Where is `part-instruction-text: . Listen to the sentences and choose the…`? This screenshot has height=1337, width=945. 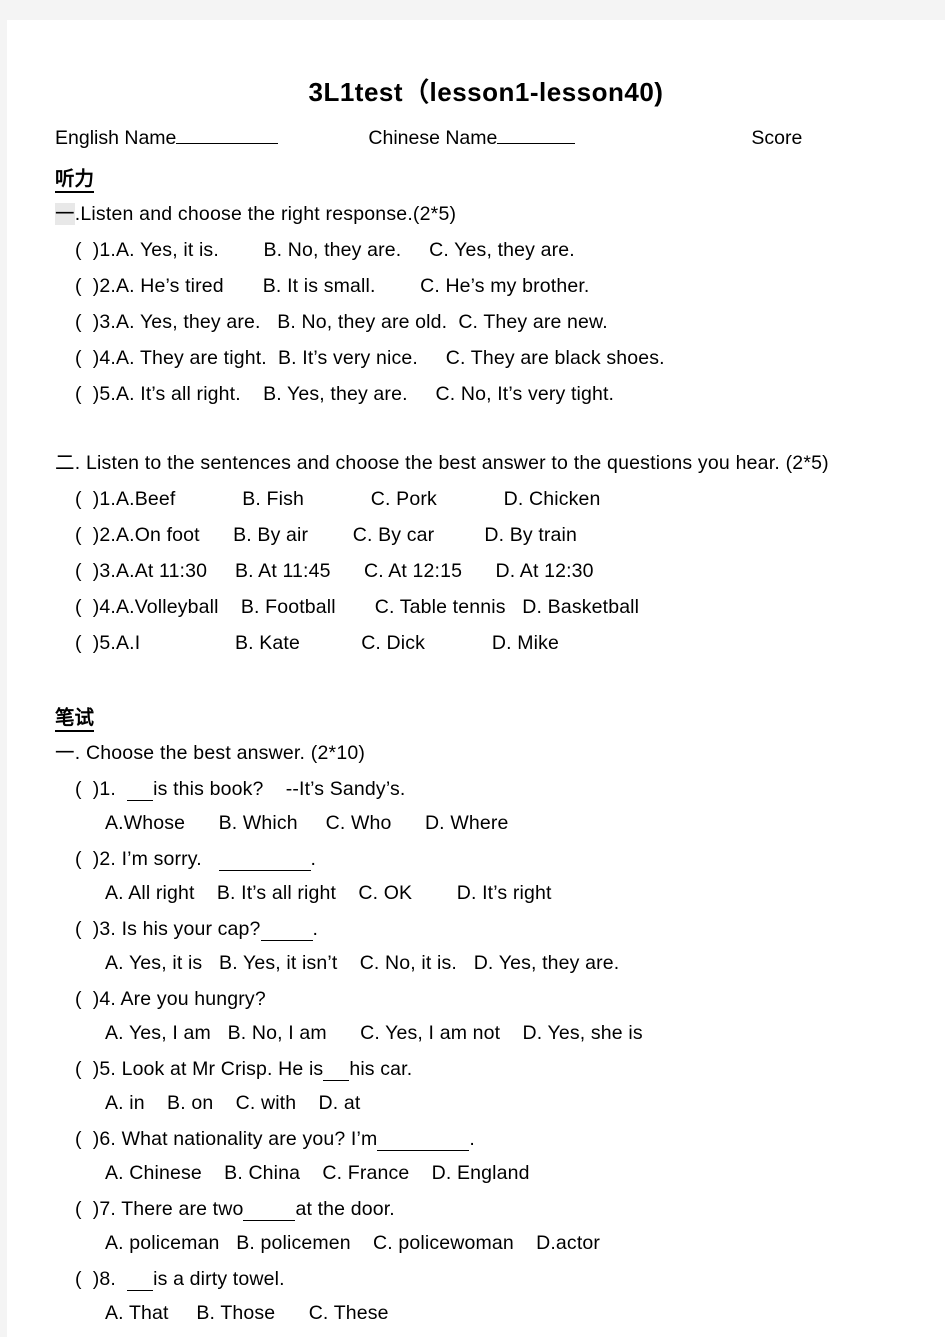
part-instruction-text: . Listen to the sentences and choose the… is located at coordinates (451, 462).